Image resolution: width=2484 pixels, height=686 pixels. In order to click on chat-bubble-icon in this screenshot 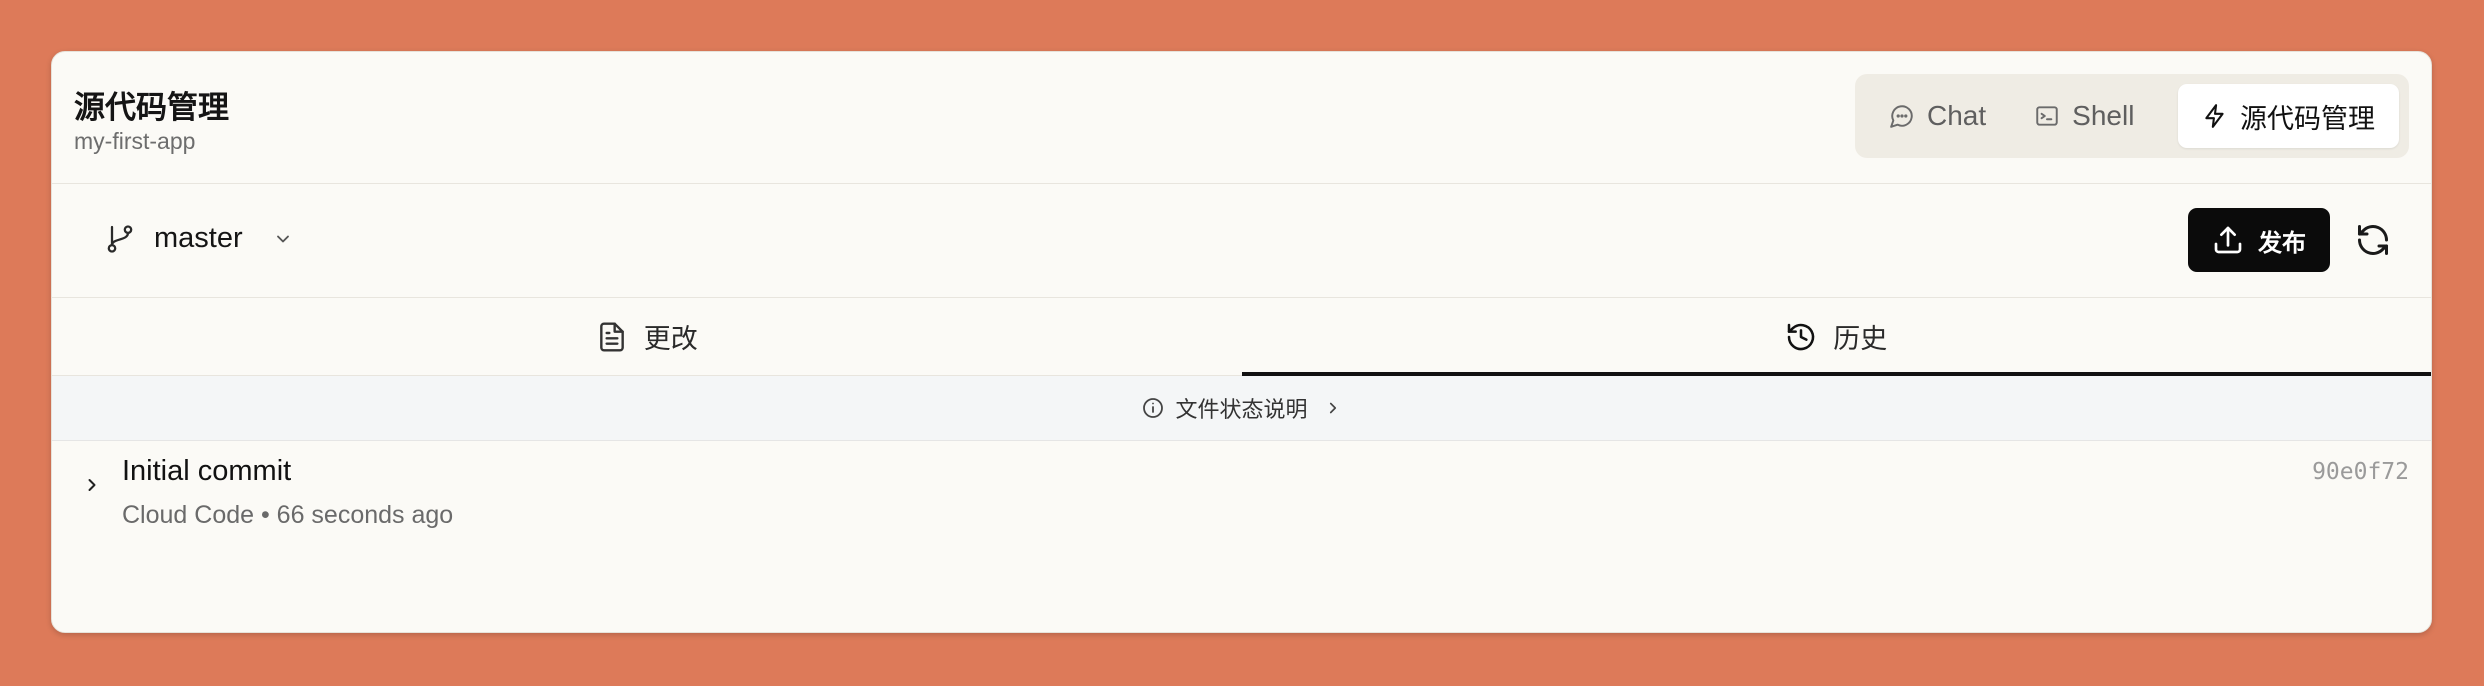, I will do `click(1901, 116)`.